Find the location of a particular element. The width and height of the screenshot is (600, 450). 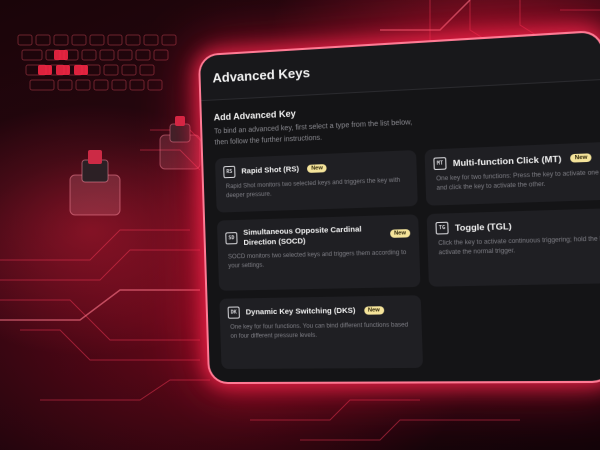

socd-icon: SD is located at coordinates (231, 238).